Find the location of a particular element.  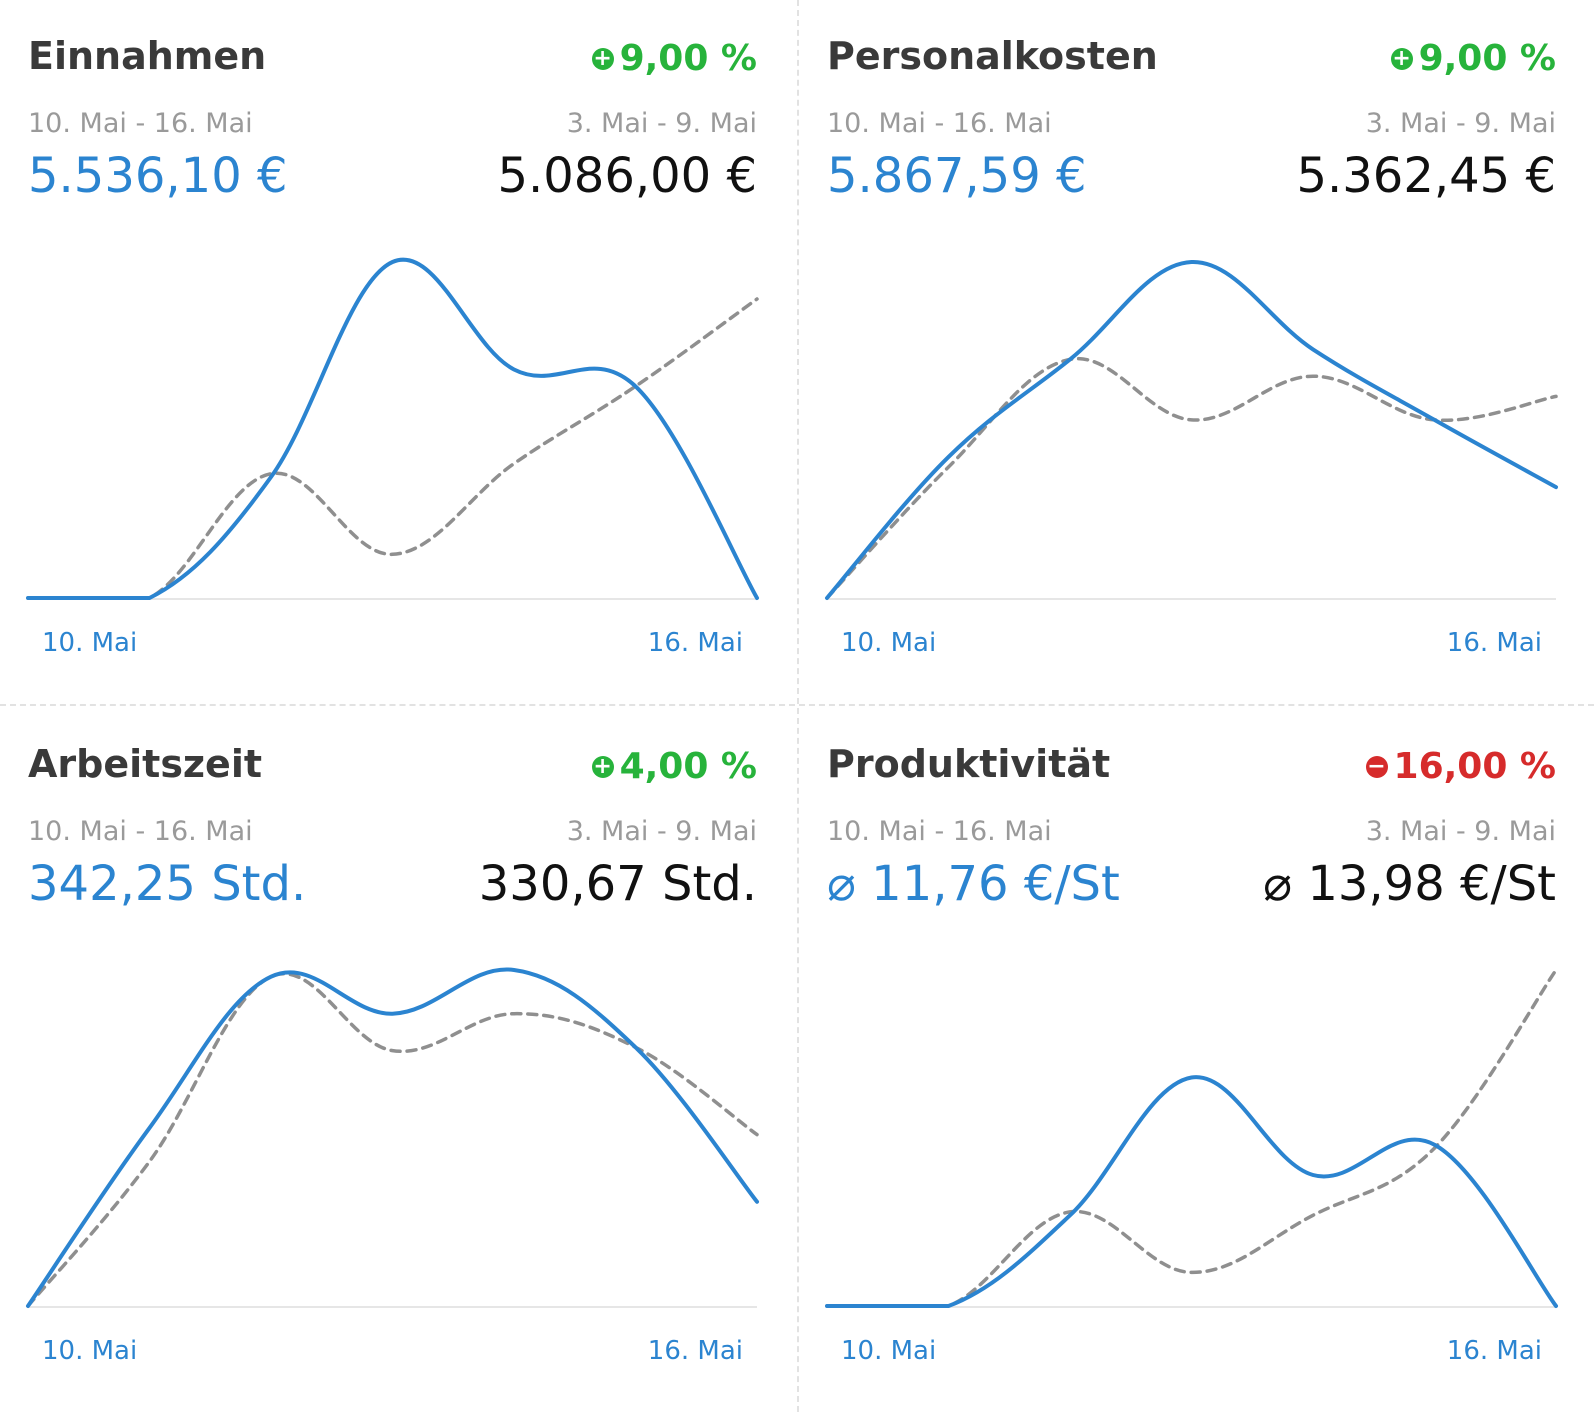

card-title: Einnahmen is located at coordinates (147, 56).